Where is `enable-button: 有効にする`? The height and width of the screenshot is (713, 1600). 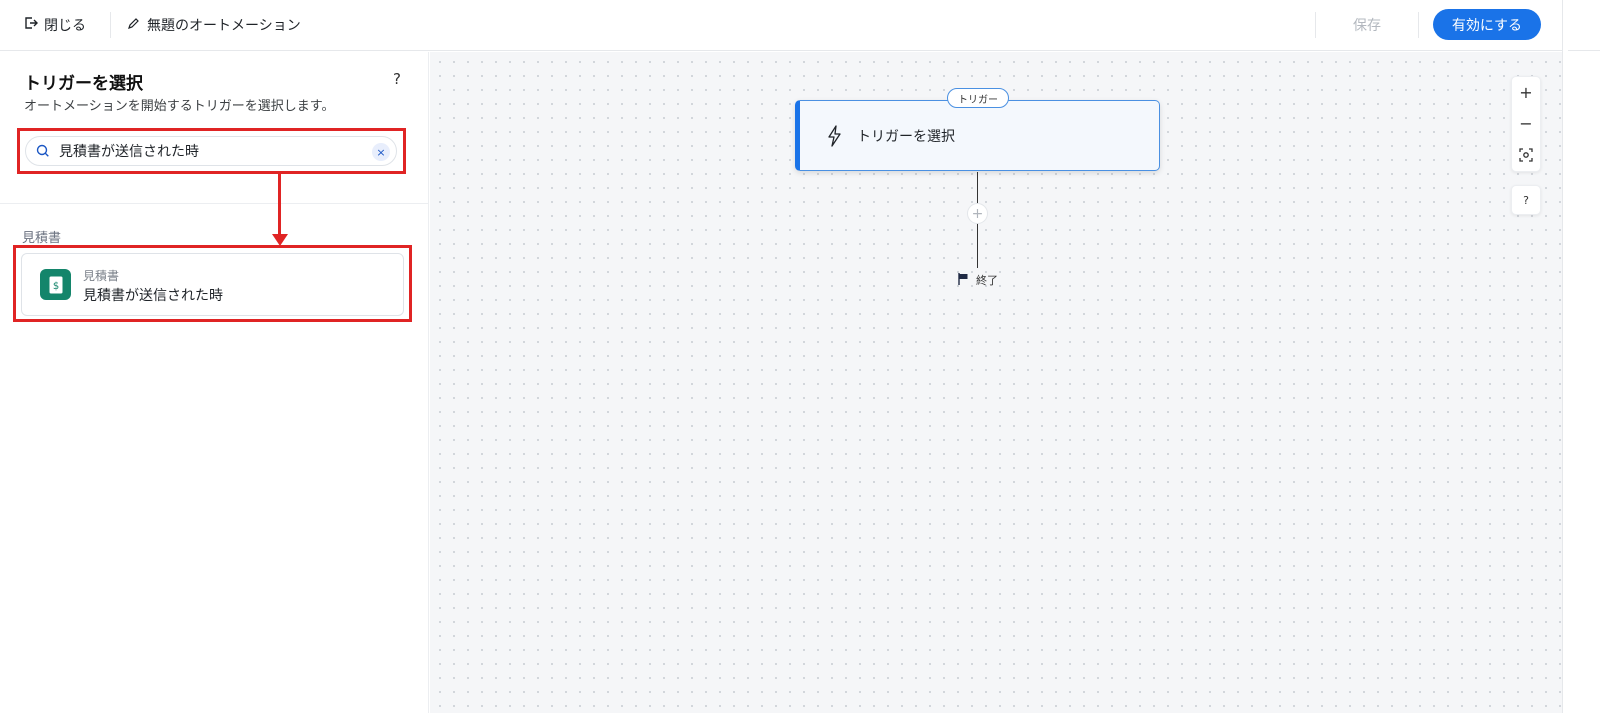 enable-button: 有効にする is located at coordinates (1487, 24).